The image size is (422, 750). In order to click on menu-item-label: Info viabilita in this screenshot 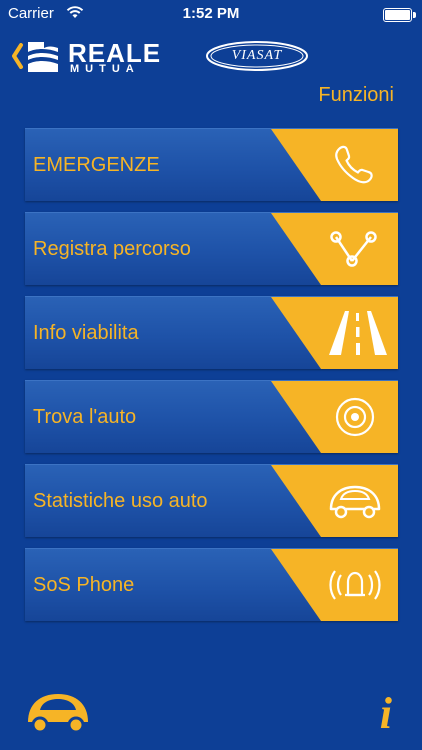, I will do `click(86, 333)`.